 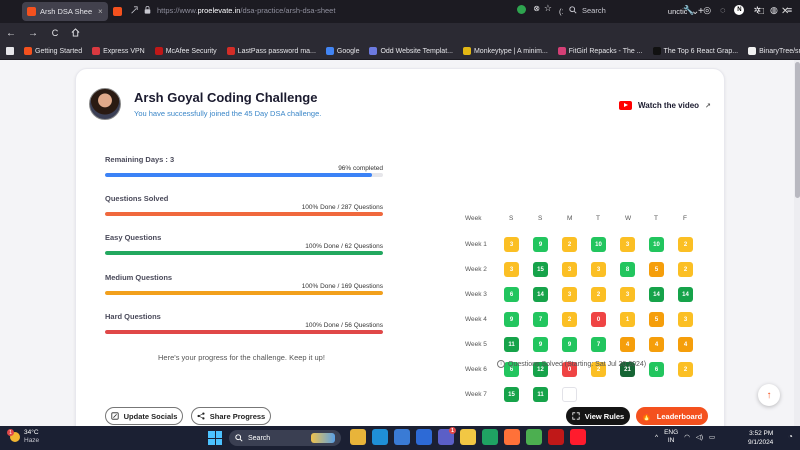 I want to click on external-link-icon: ↗, so click(x=708, y=106).